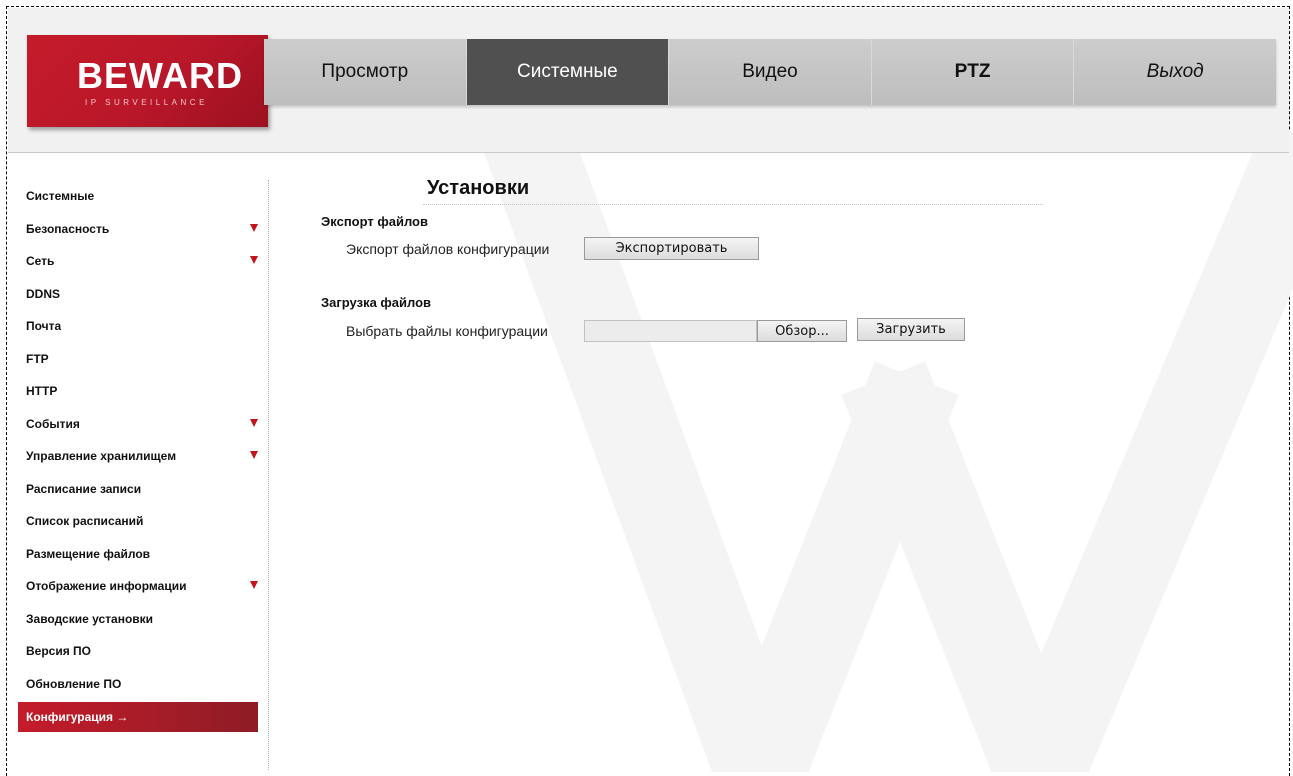 Image resolution: width=1293 pixels, height=776 pixels. I want to click on nav-view: Просмотр, so click(365, 72).